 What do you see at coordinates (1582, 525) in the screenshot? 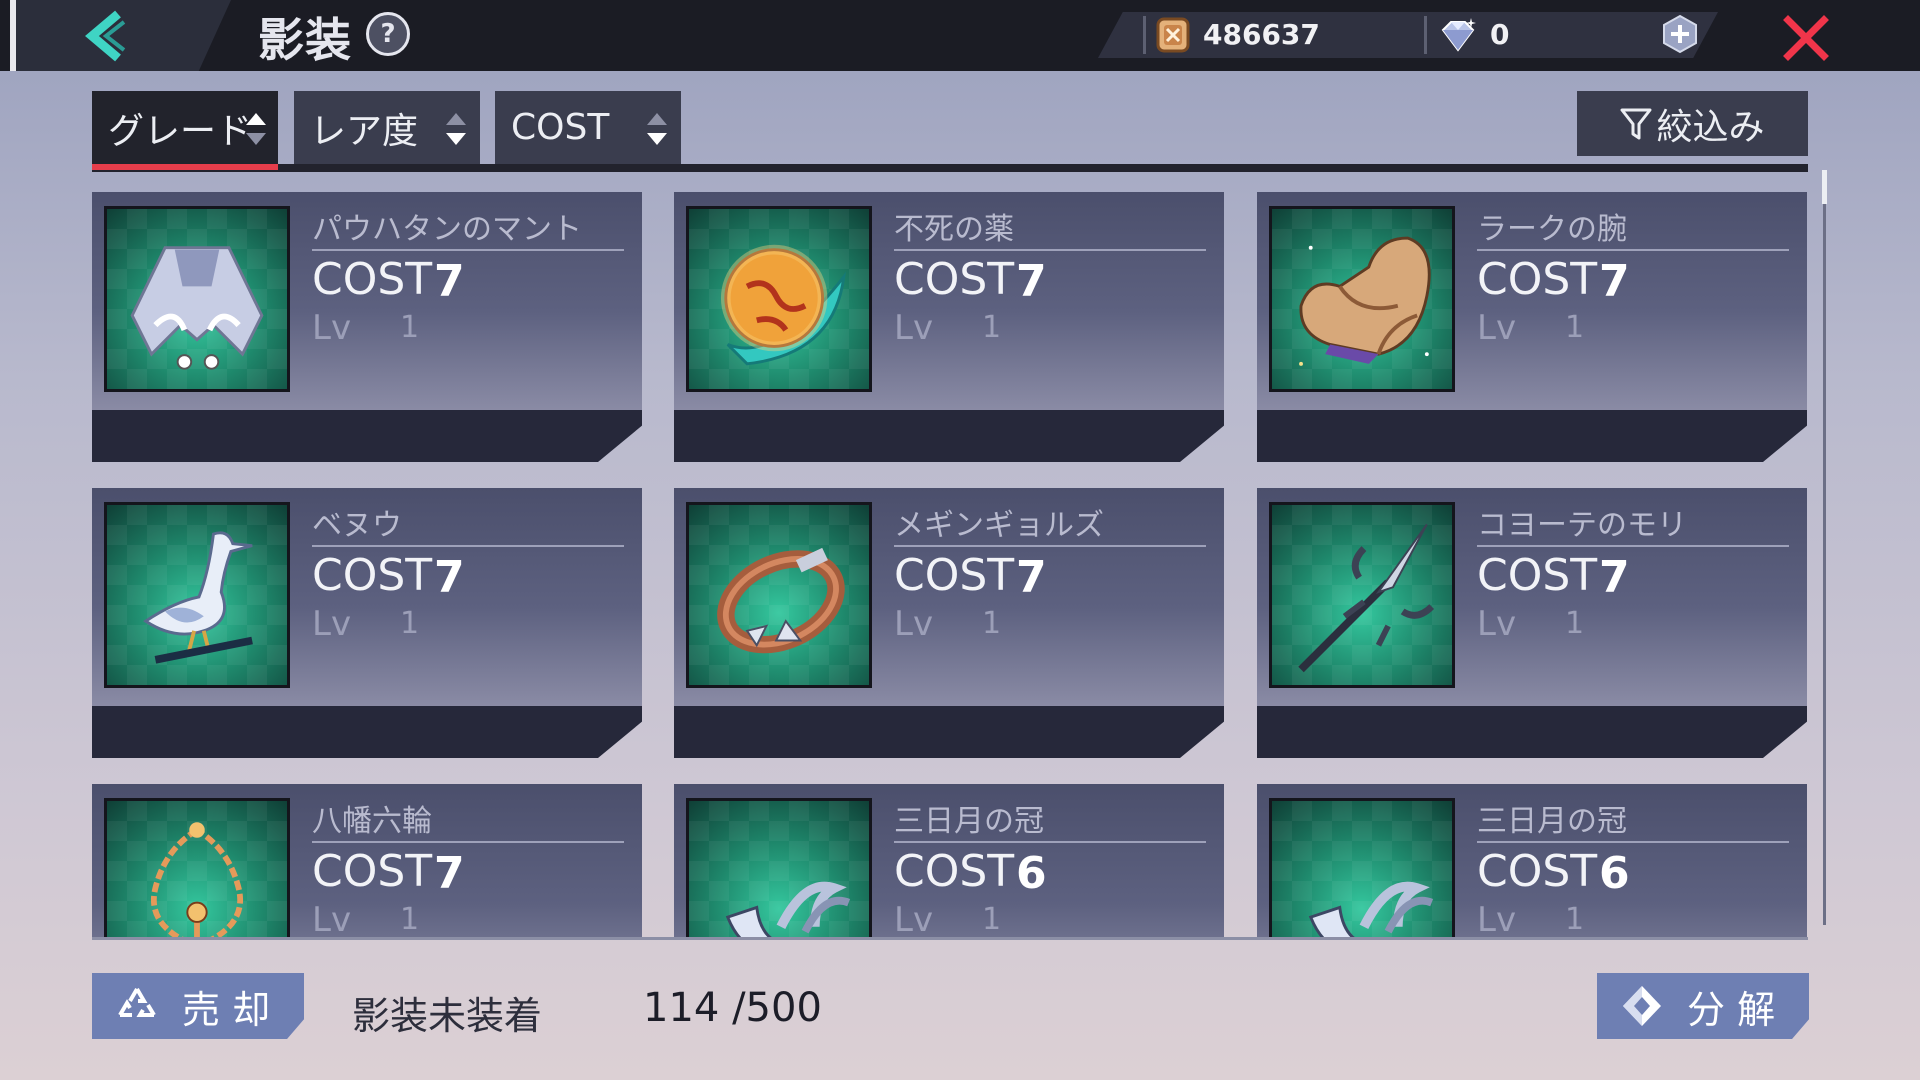
I see `item-name: コヨーテのモリ` at bounding box center [1582, 525].